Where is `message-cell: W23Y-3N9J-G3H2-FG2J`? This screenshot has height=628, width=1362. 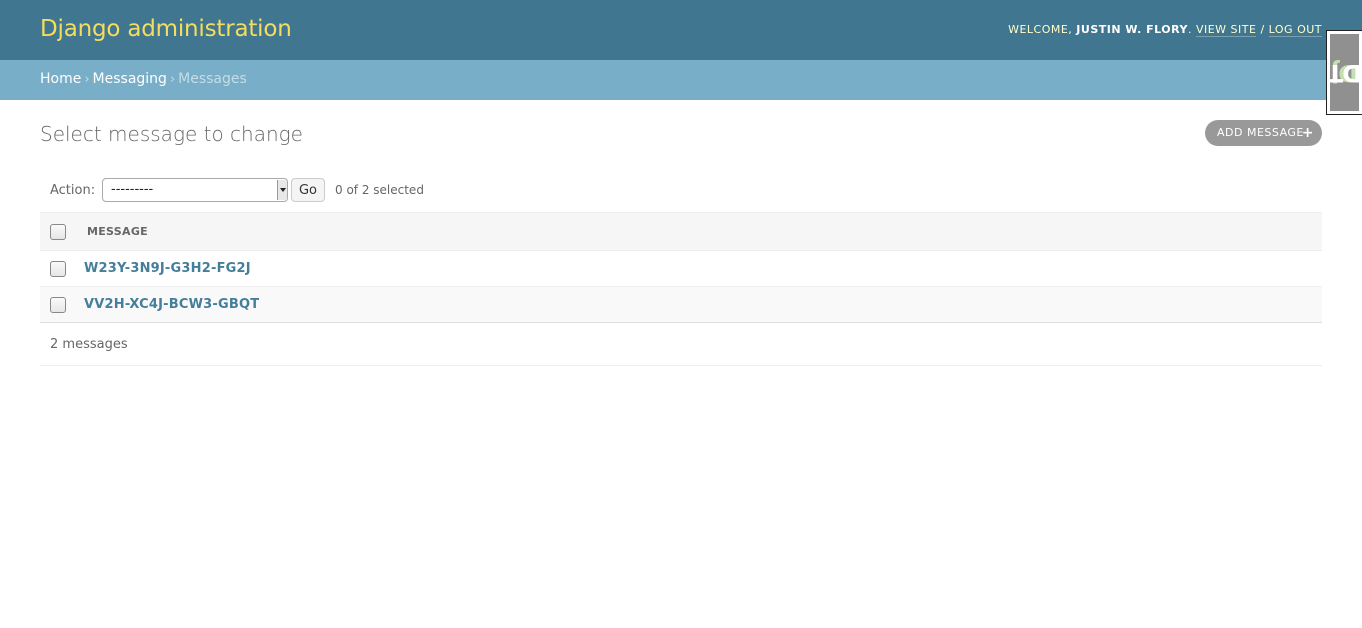 message-cell: W23Y-3N9J-G3H2-FG2J is located at coordinates (703, 268).